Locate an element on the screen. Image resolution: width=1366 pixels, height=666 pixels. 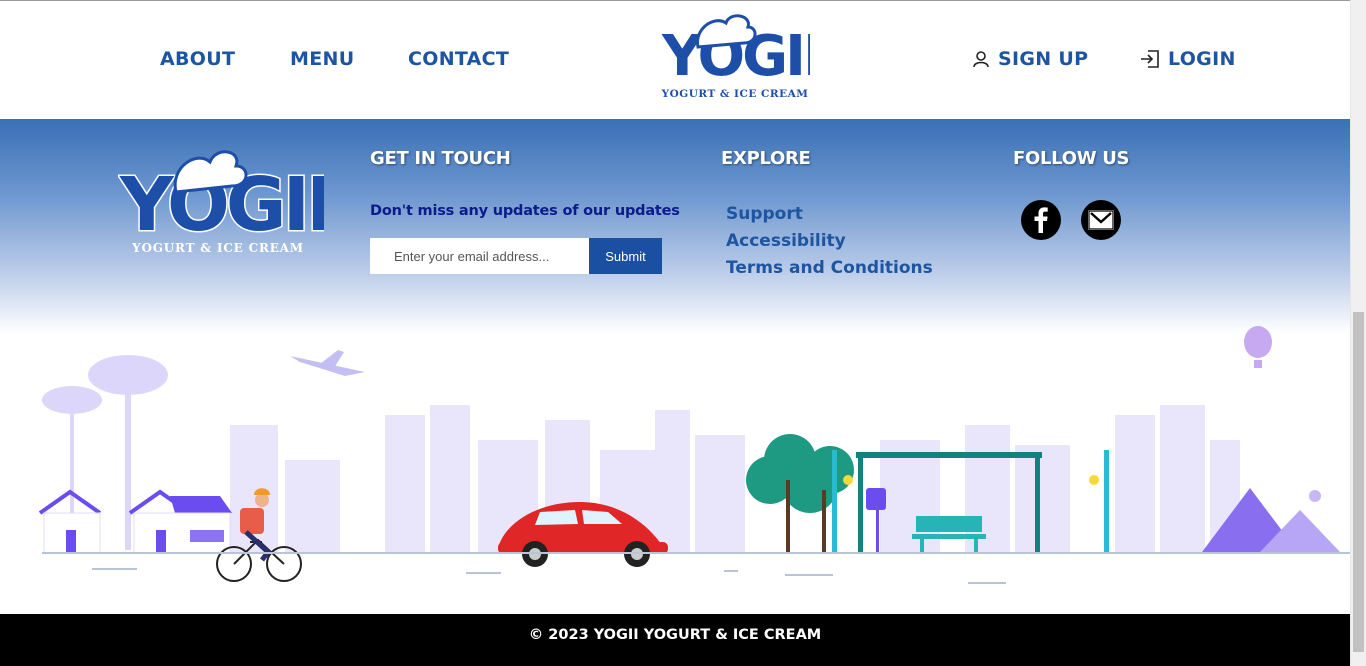
green-trees is located at coordinates (800, 493).